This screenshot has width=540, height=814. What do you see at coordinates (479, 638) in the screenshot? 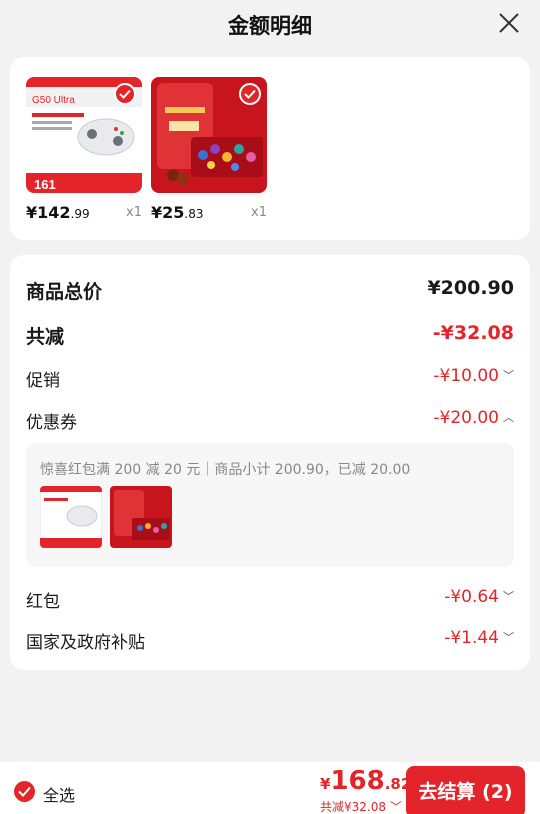
I see `subsidy-value: -¥1.44 ﹀` at bounding box center [479, 638].